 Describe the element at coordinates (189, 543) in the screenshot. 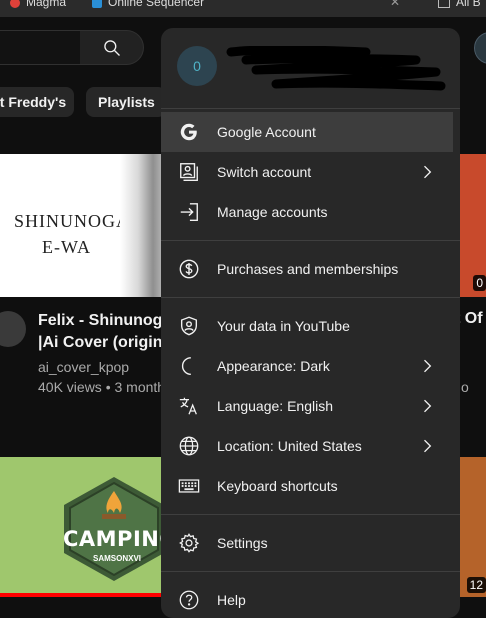

I see `gear-icon` at that location.